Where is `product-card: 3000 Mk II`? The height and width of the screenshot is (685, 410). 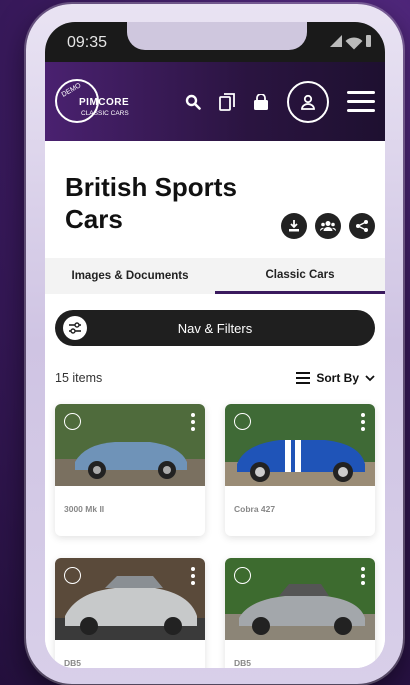
product-card: 3000 Mk II is located at coordinates (130, 470).